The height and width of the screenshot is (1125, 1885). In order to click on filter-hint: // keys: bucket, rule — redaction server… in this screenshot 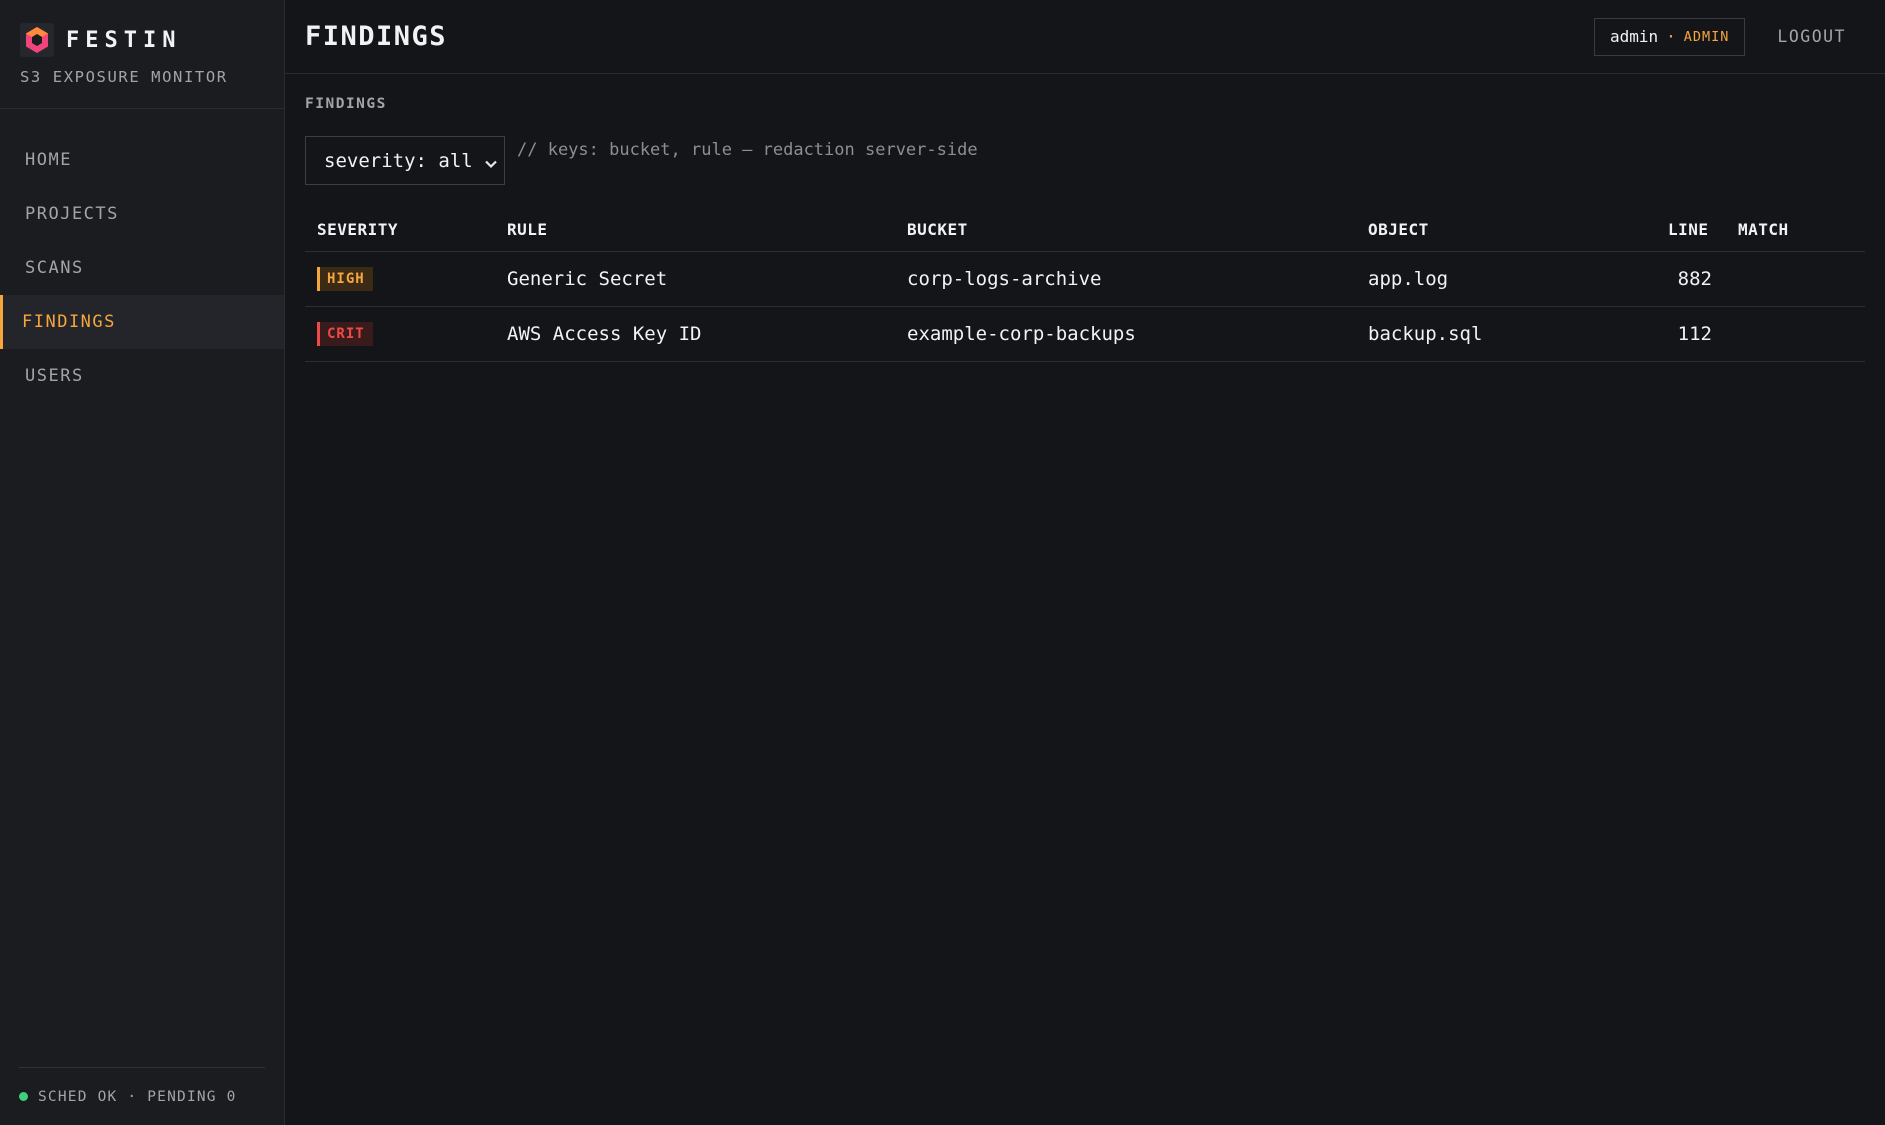, I will do `click(747, 150)`.